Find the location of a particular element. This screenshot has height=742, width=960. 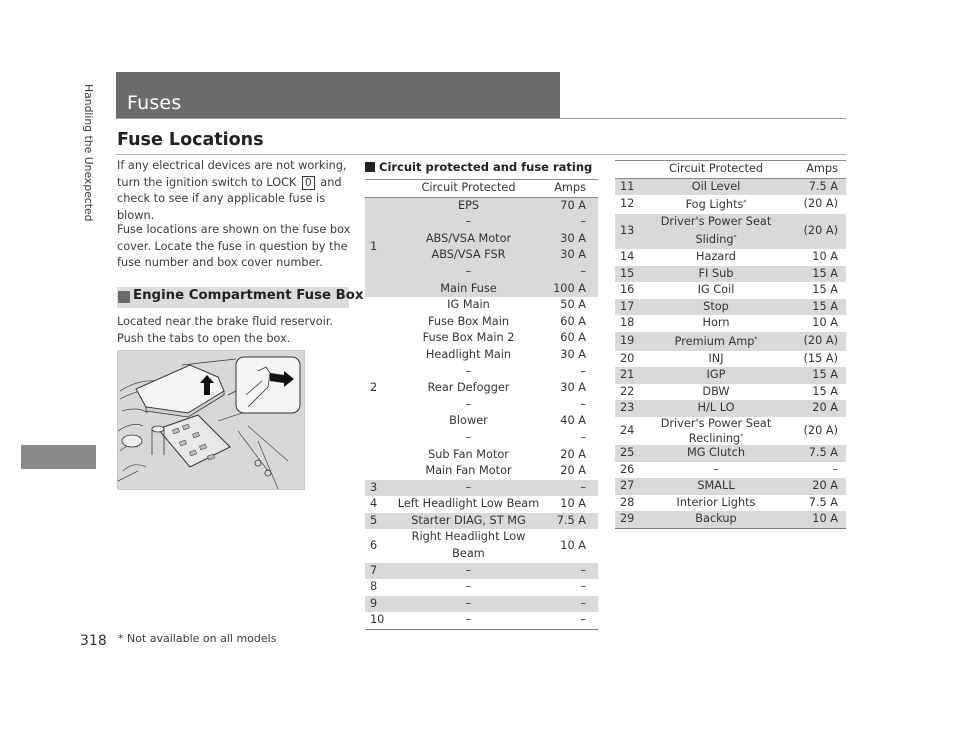

fuse-number: 10 is located at coordinates (381, 621).